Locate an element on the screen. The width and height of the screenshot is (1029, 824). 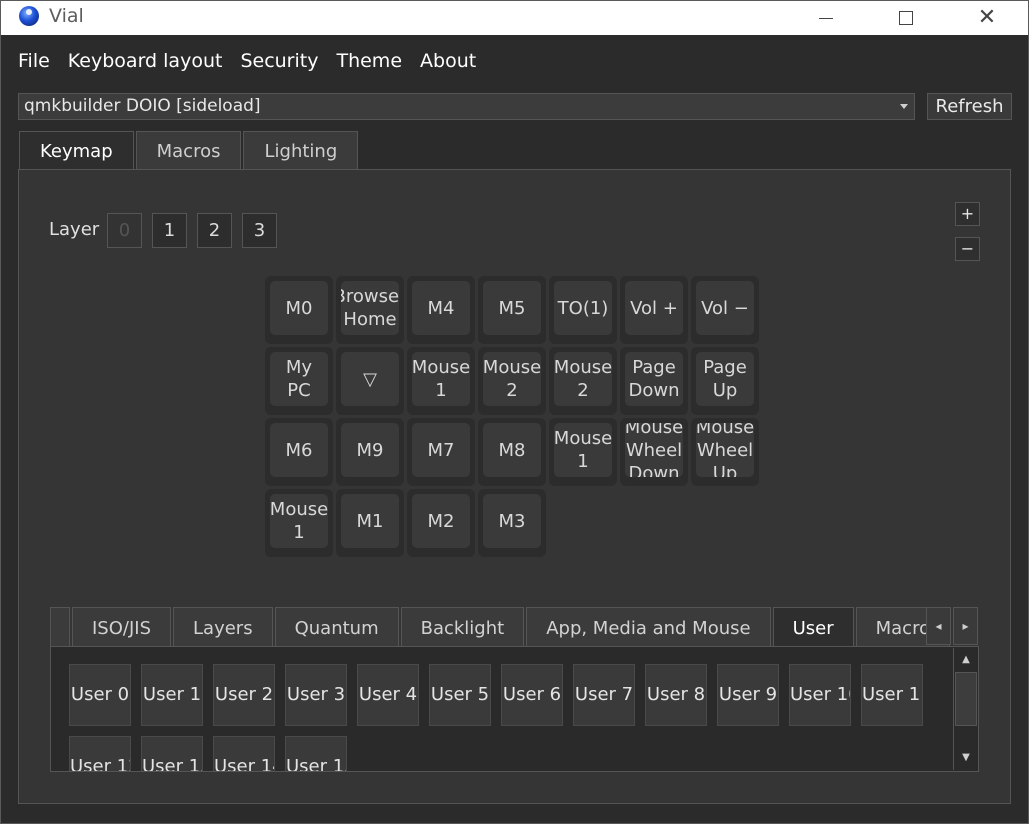
keymap-key: Vol − is located at coordinates (725, 310).